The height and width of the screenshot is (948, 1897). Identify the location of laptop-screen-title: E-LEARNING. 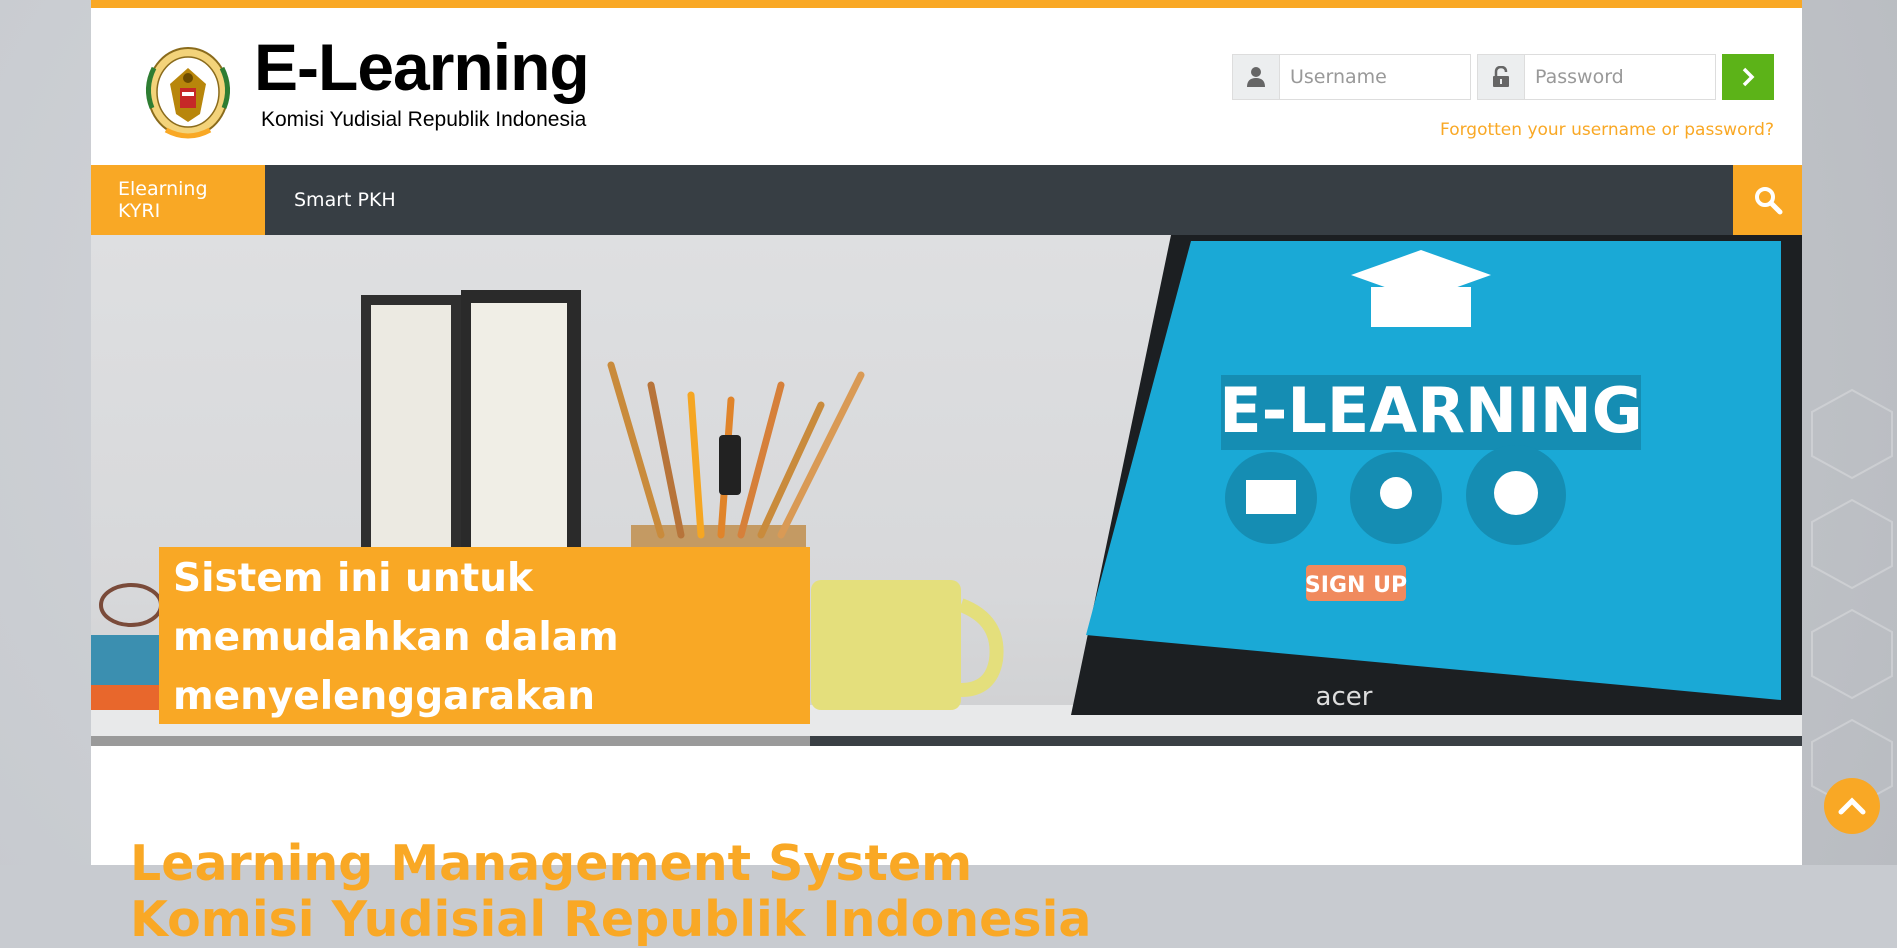
(1430, 410).